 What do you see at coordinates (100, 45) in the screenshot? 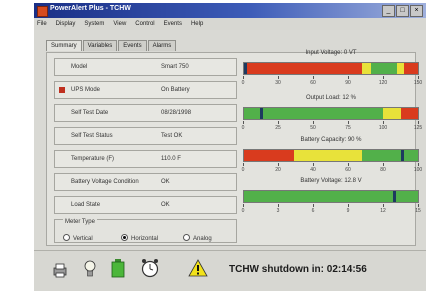
I see `tab-variables: Variables` at bounding box center [100, 45].